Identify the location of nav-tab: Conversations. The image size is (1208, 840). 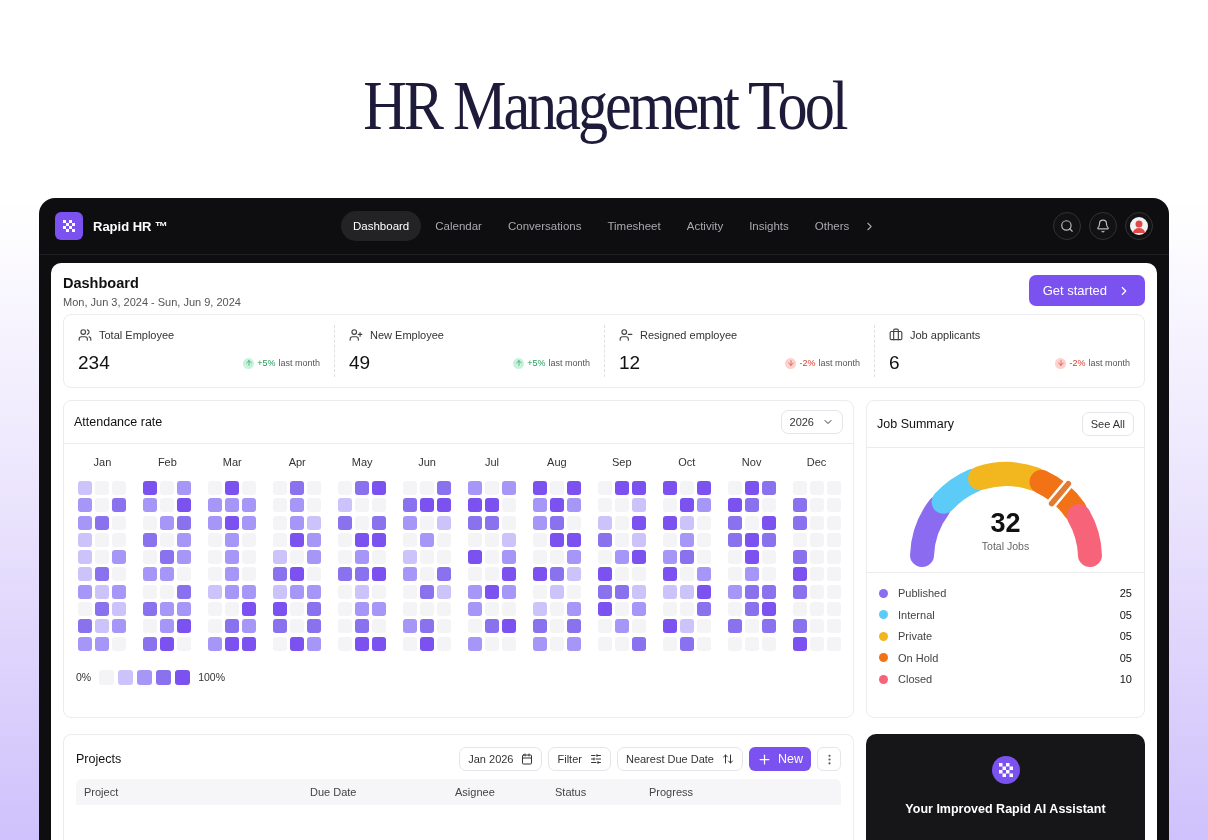
(544, 226).